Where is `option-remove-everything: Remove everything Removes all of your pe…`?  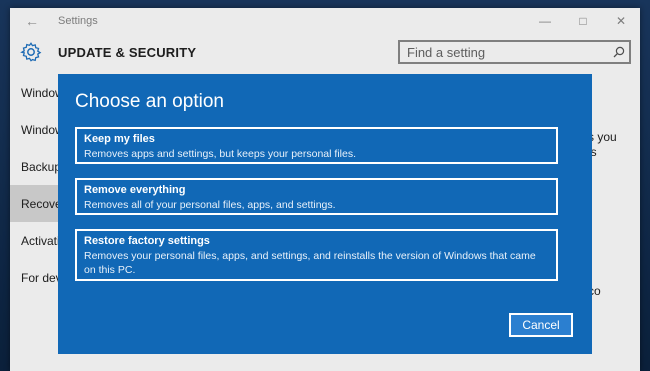 option-remove-everything: Remove everything Removes all of your pe… is located at coordinates (316, 196).